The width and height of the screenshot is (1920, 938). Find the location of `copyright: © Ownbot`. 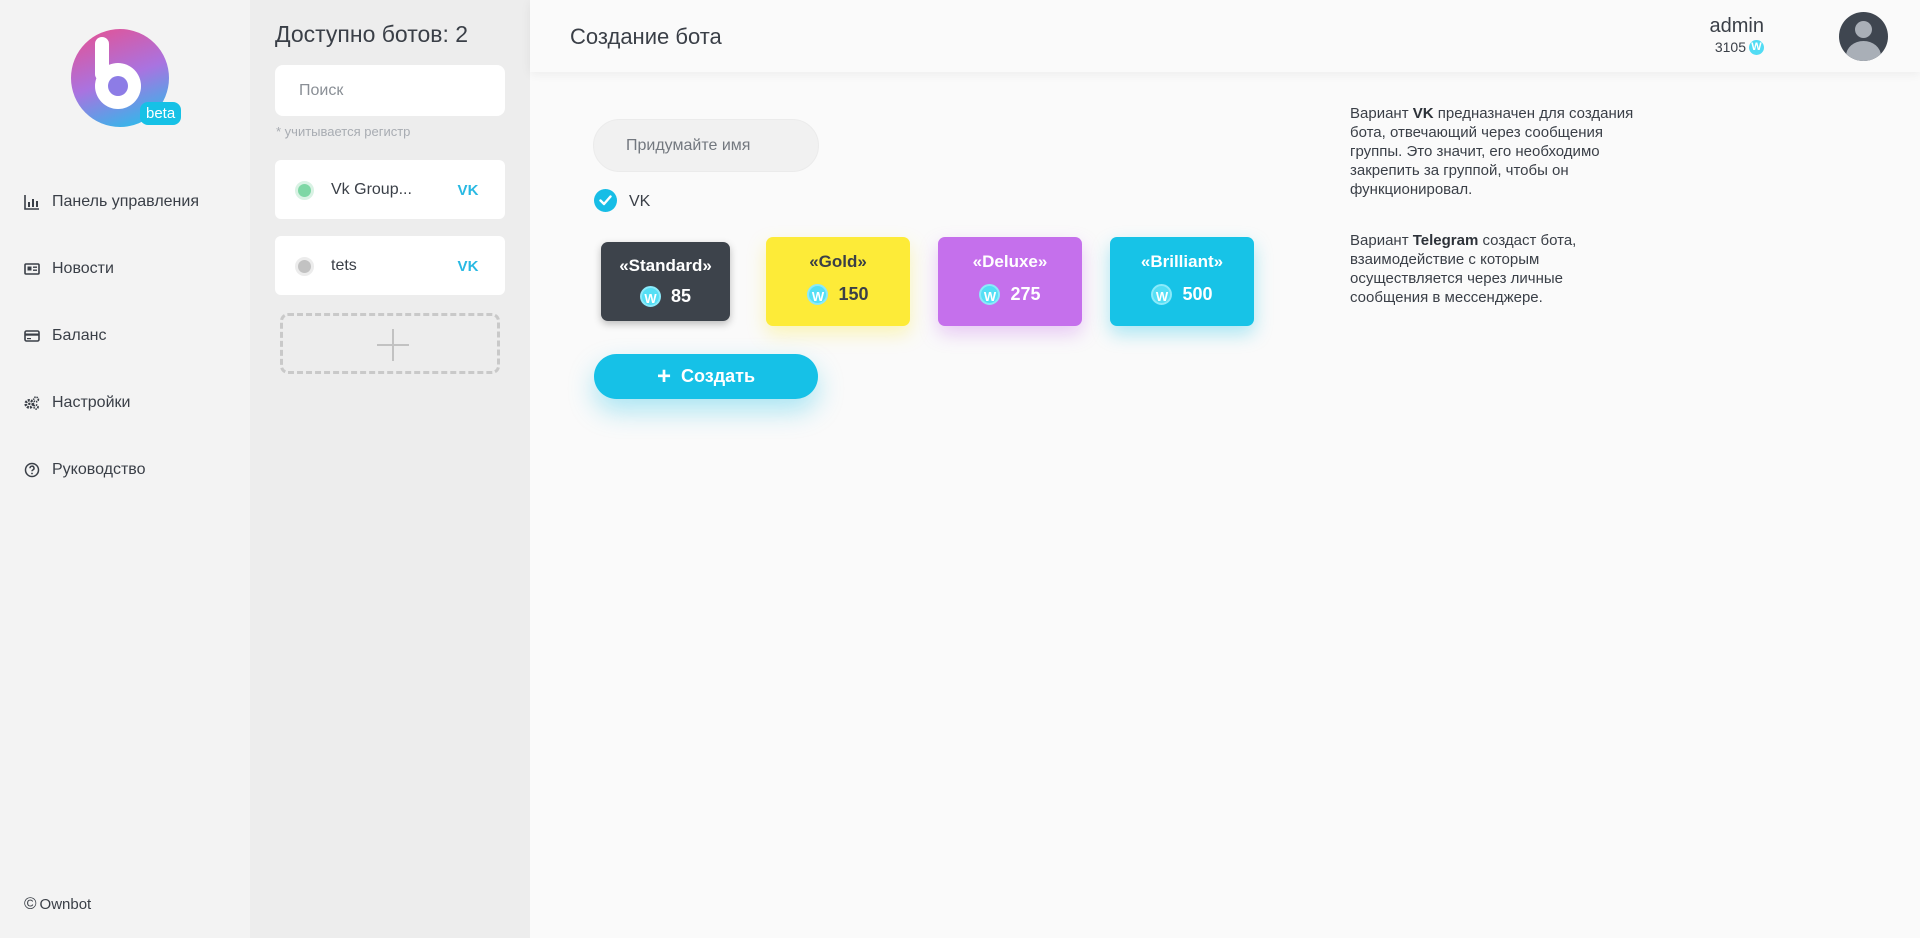

copyright: © Ownbot is located at coordinates (57, 904).